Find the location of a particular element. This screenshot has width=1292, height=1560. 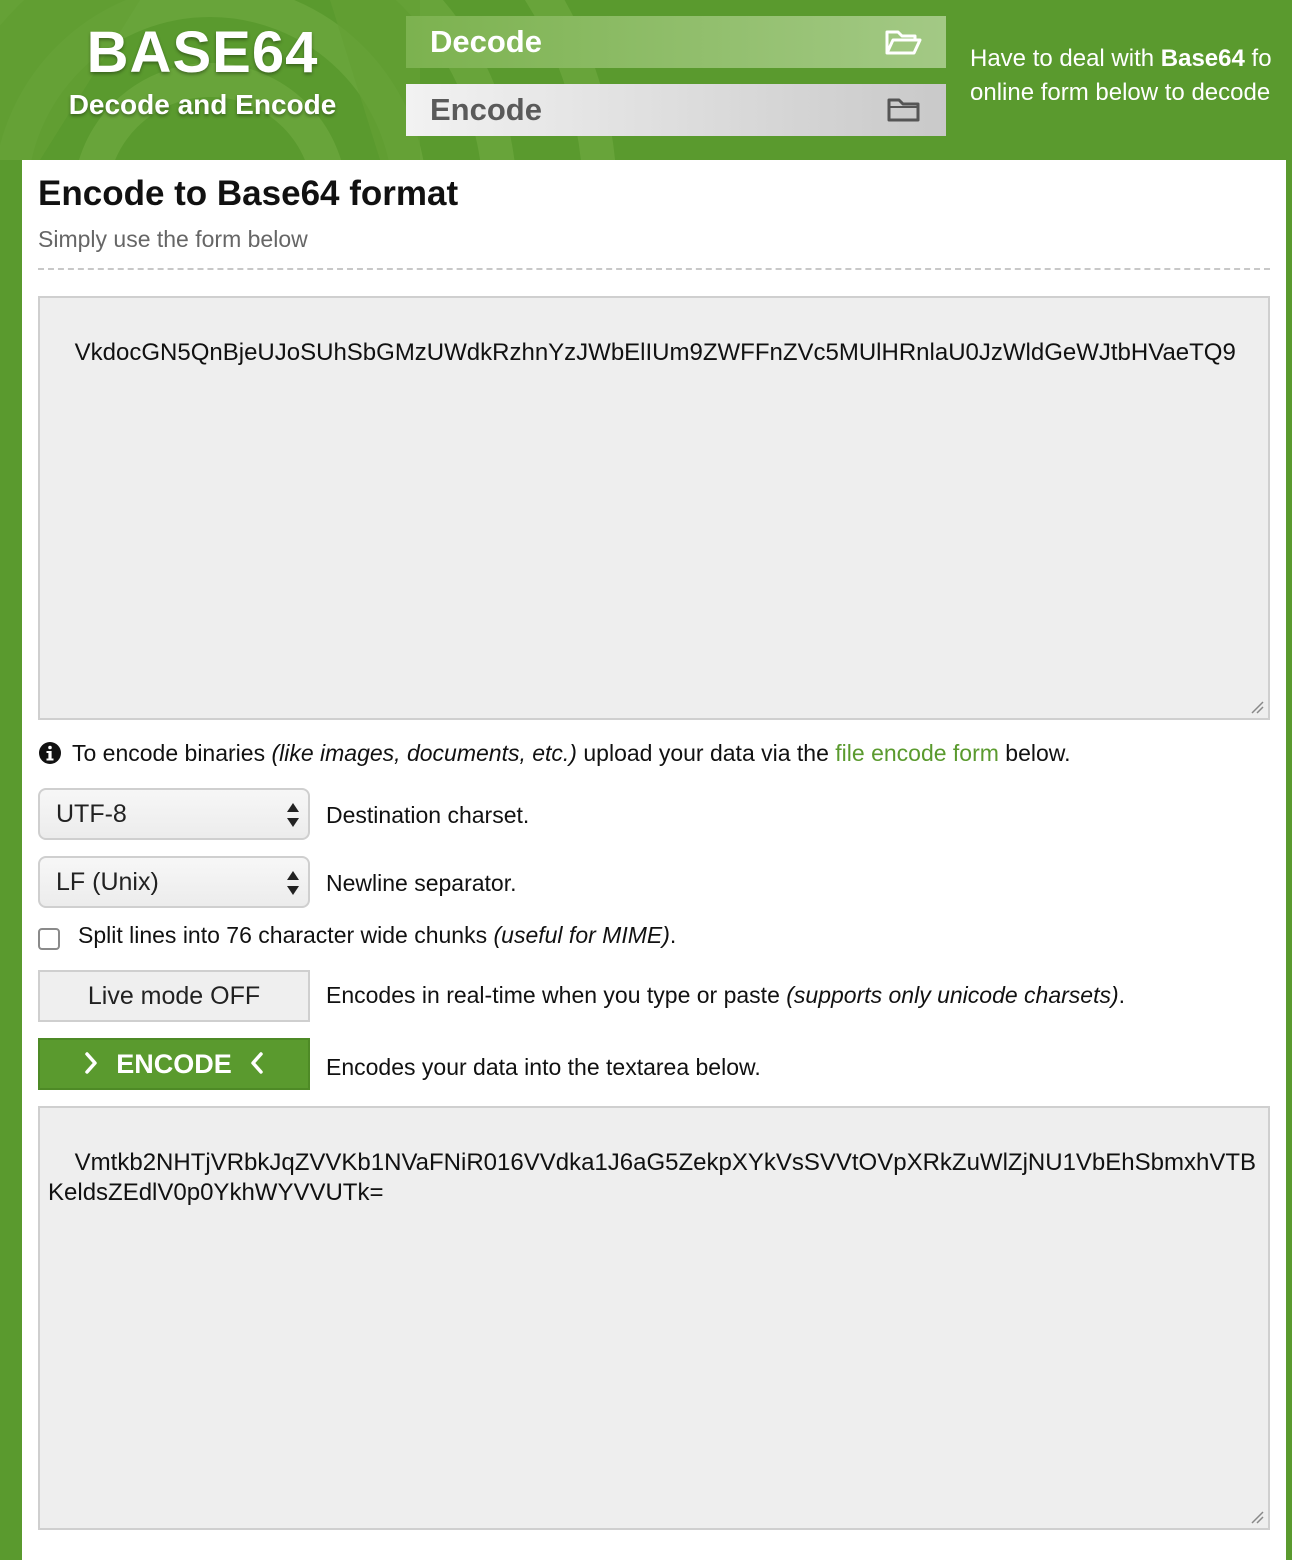

site-logo: BASE64 Decode and Encode is located at coordinates (202, 72).